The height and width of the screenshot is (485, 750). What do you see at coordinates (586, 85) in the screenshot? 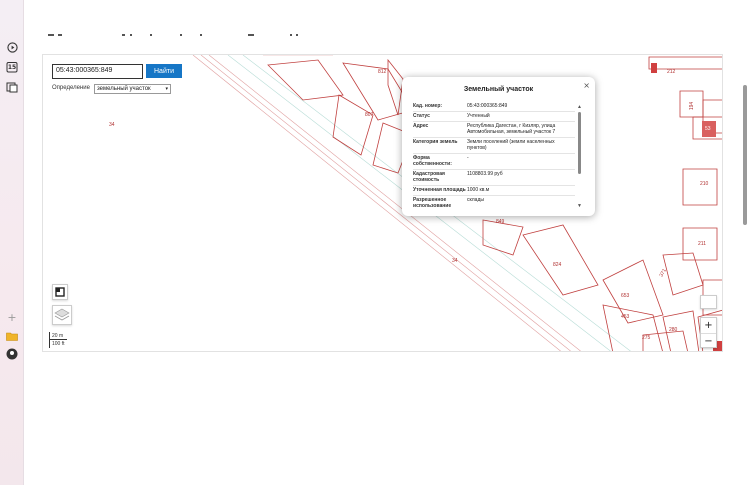
I see `close-icon: ×` at bounding box center [586, 85].